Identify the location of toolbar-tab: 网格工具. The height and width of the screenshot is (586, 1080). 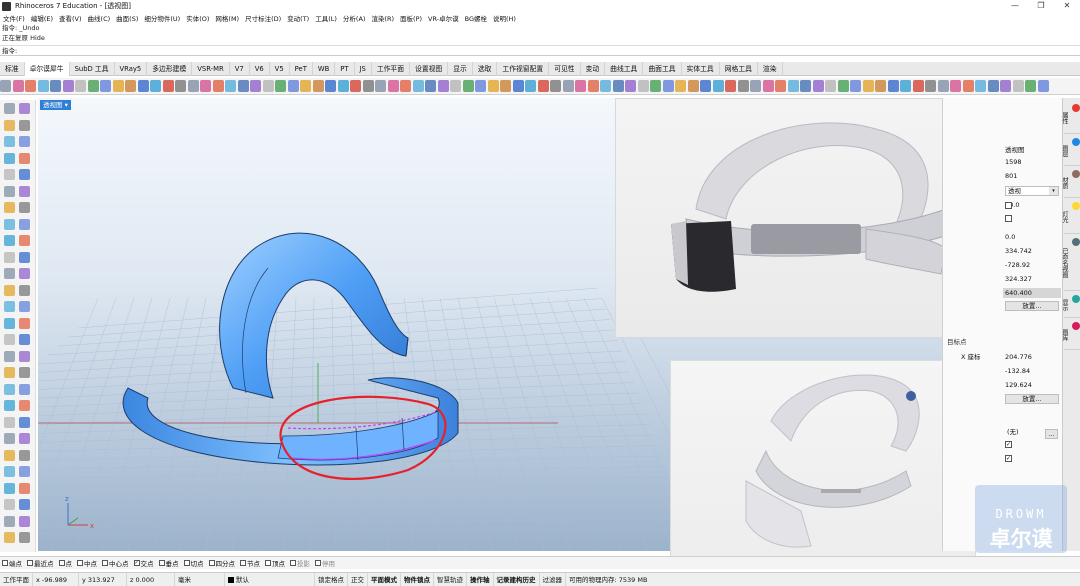
(739, 69).